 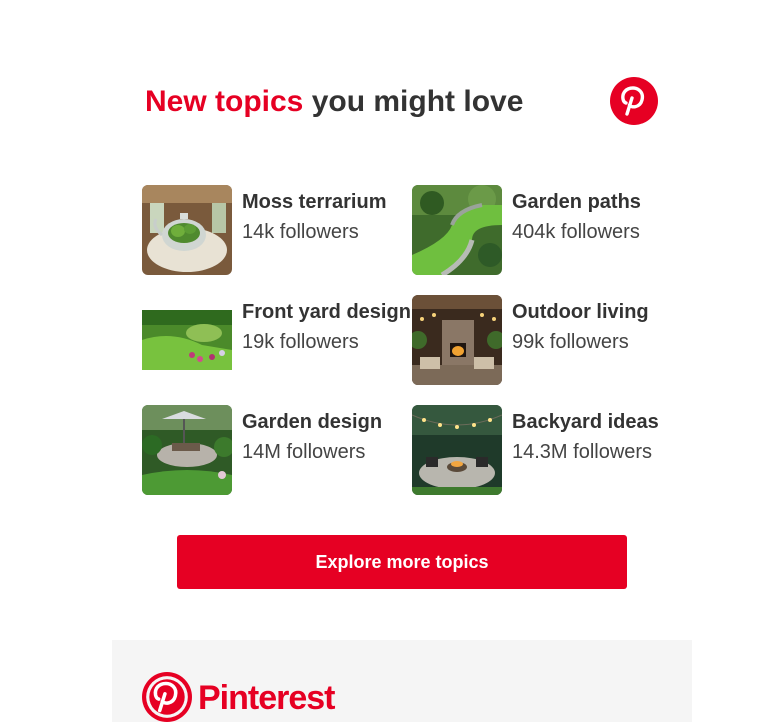 What do you see at coordinates (570, 342) in the screenshot?
I see `topic-followers: 99k followers` at bounding box center [570, 342].